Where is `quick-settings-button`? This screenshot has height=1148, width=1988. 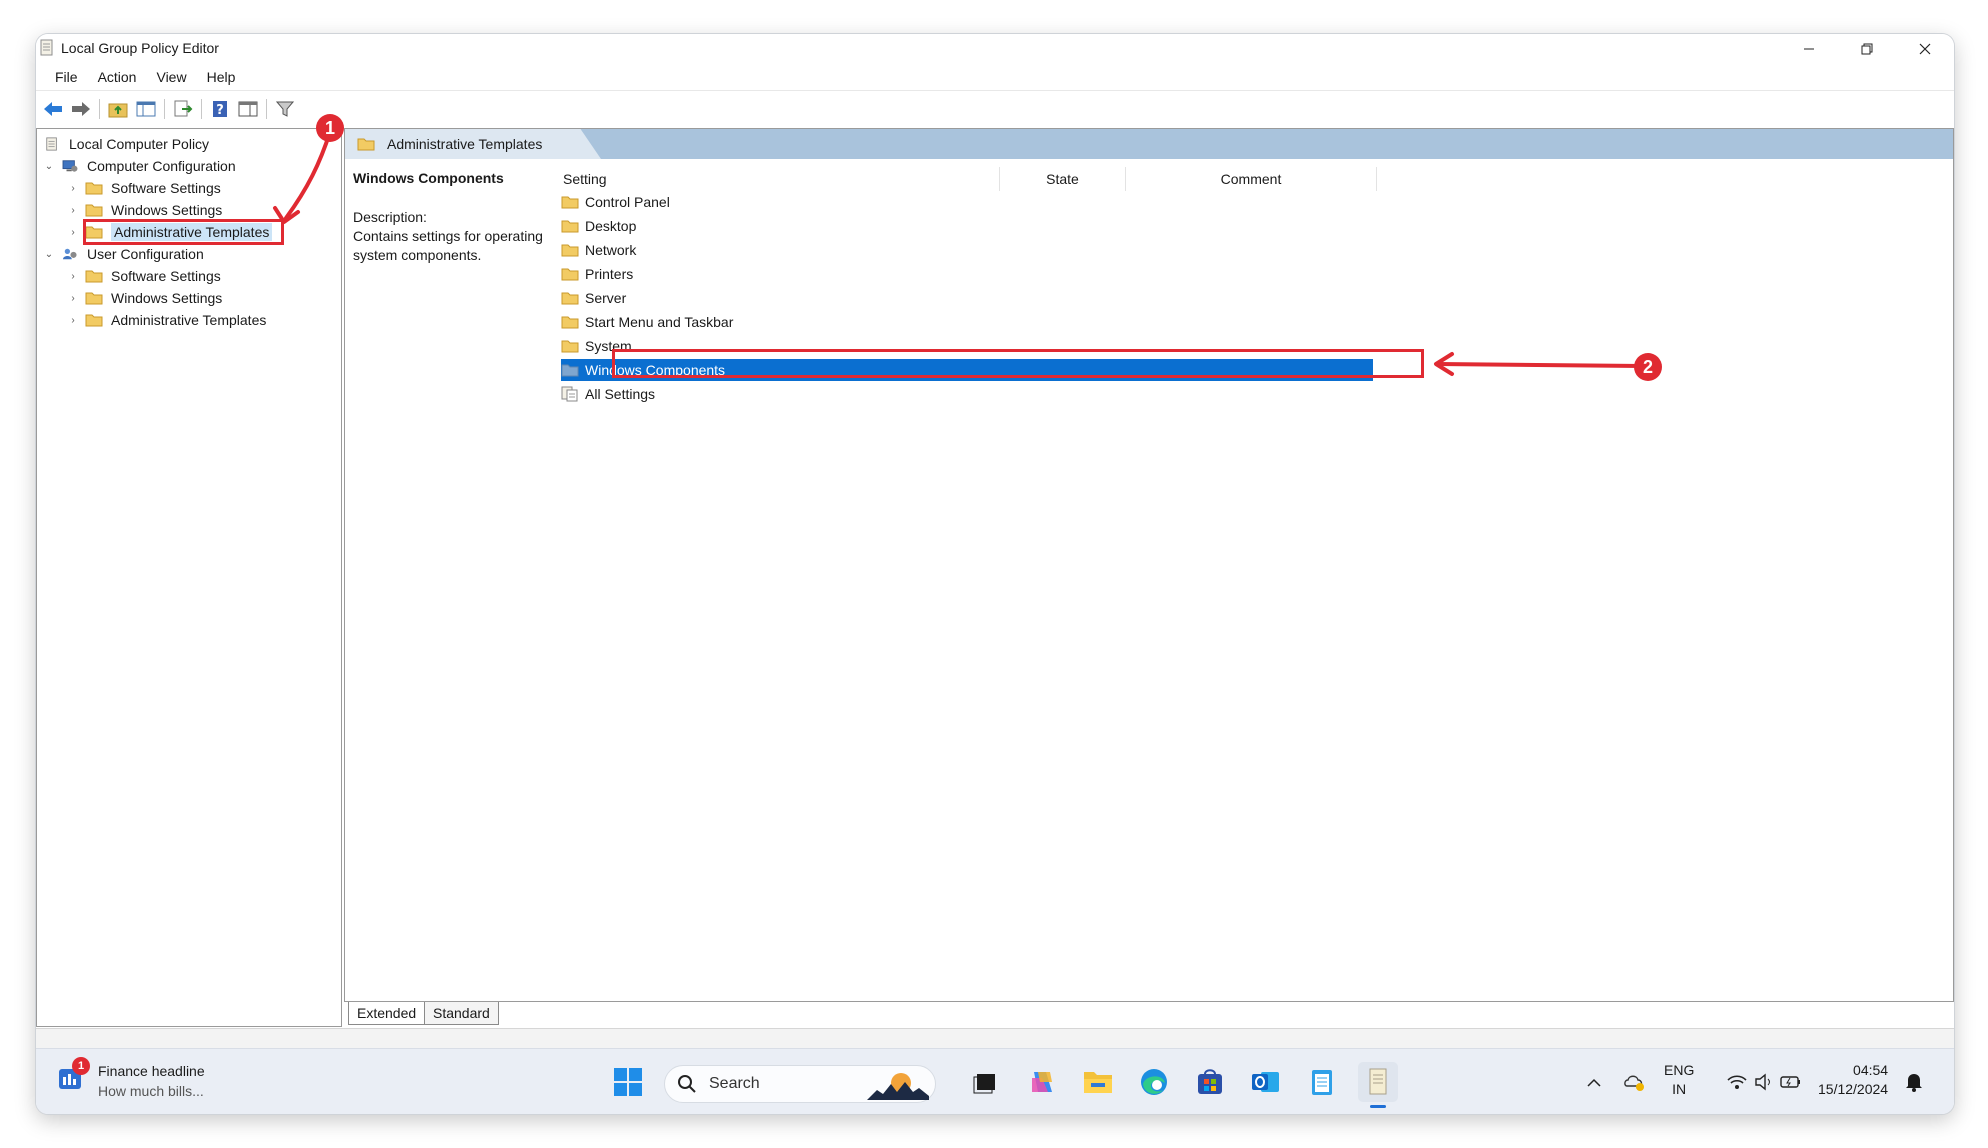
quick-settings-button is located at coordinates (1764, 1082).